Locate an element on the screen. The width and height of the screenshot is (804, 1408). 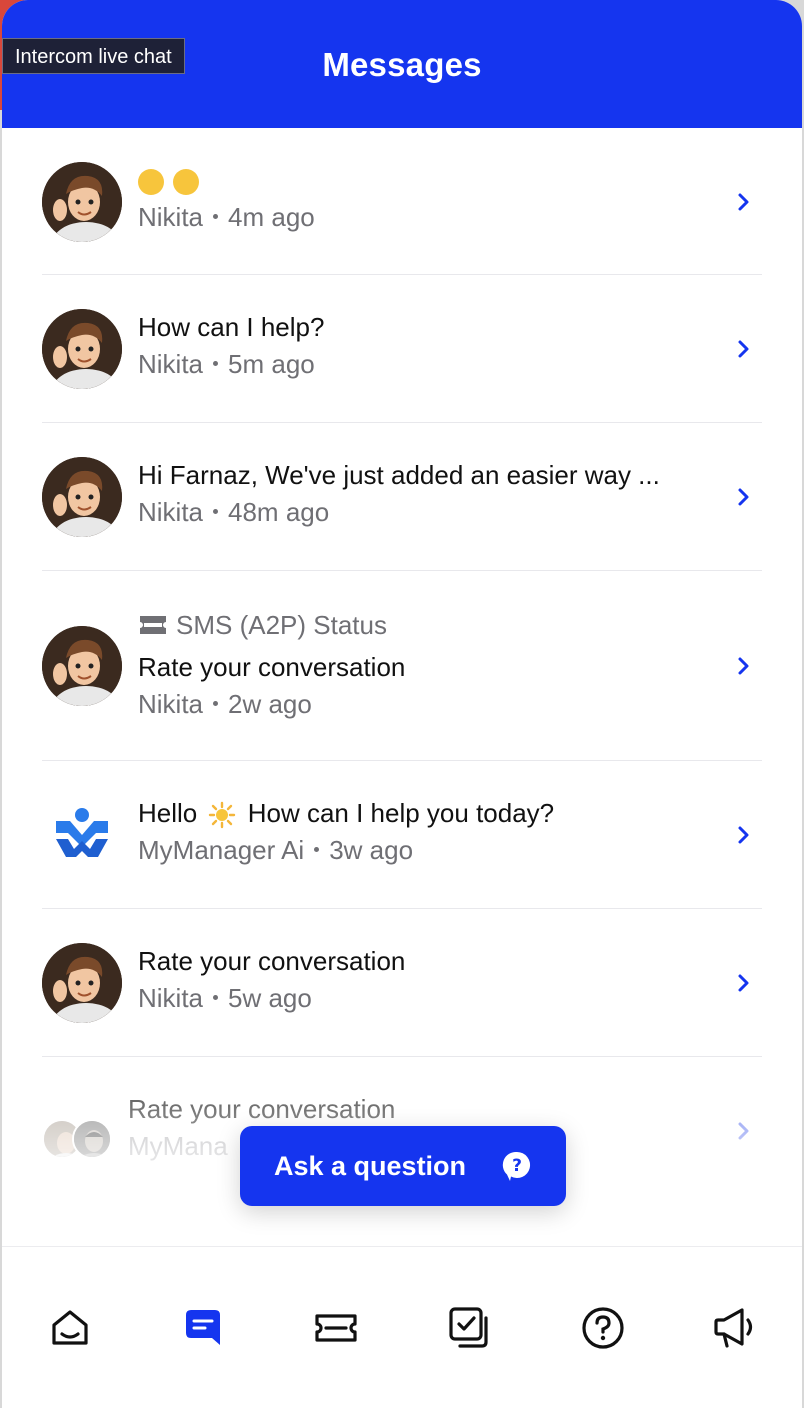
nav-tickets is located at coordinates (336, 1328).